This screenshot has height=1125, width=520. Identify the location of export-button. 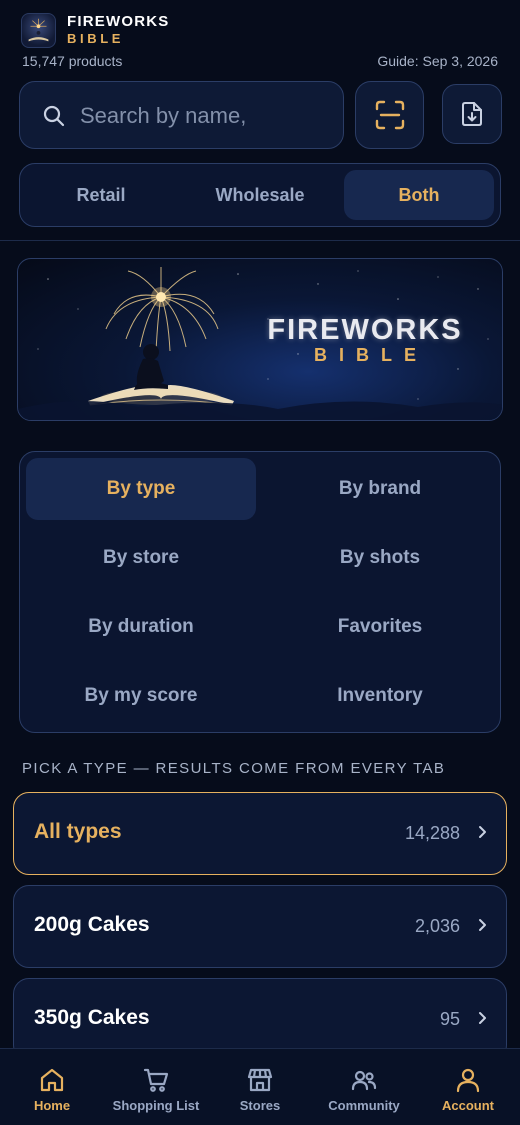
(472, 114).